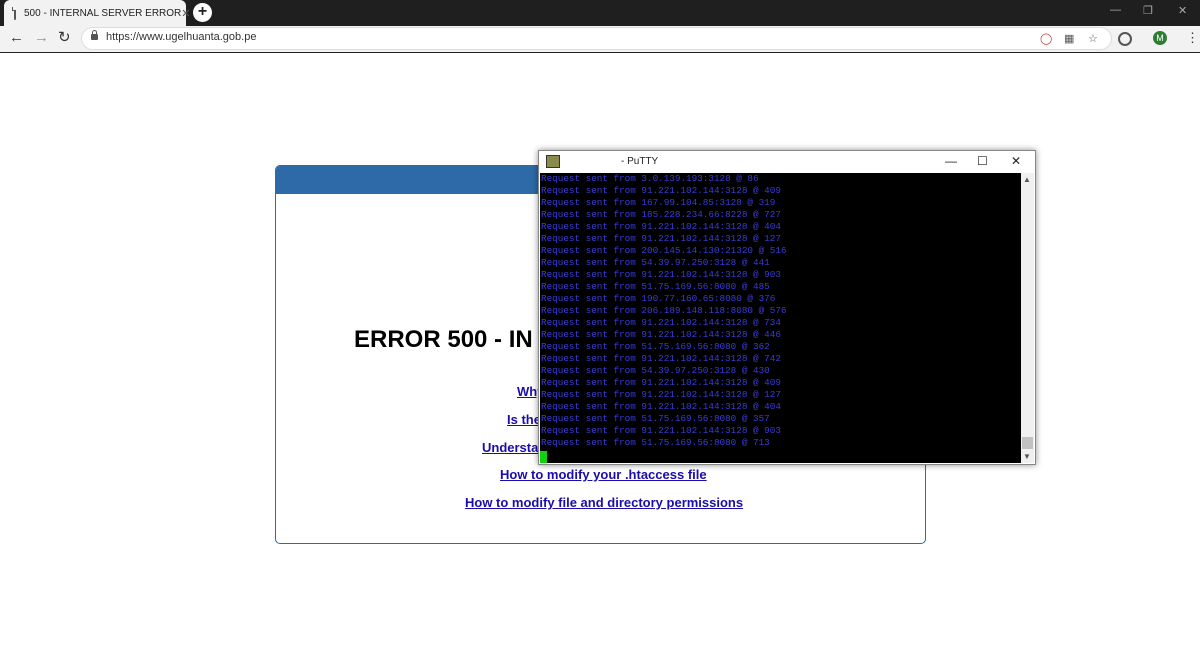 Image resolution: width=1200 pixels, height=652 pixels. Describe the element at coordinates (16, 38) in the screenshot. I see `back-icon: ←` at that location.